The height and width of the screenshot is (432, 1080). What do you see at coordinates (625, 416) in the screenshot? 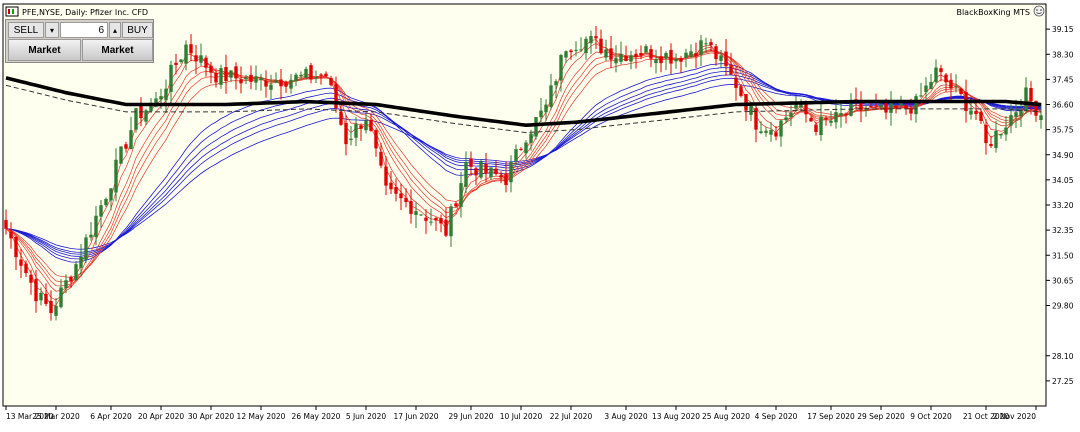
I see `time-tick-label: 3 Aug 2020` at bounding box center [625, 416].